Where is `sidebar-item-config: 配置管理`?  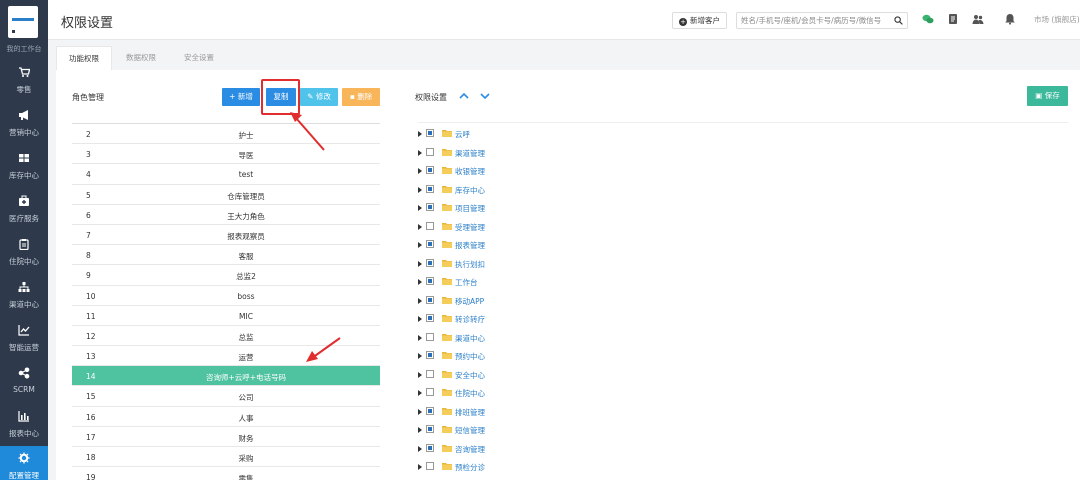
sidebar-item-config: 配置管理 is located at coordinates (24, 463).